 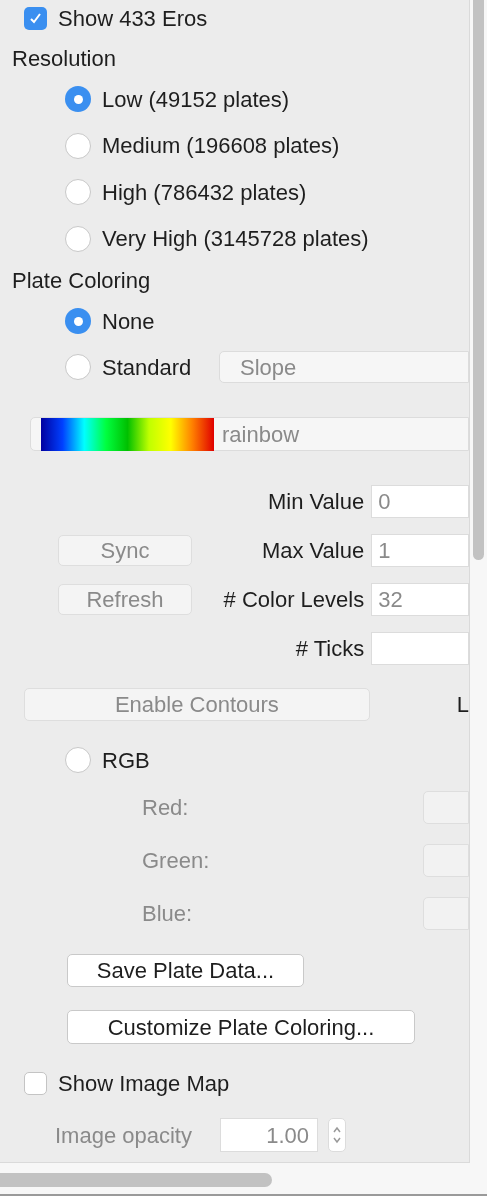 I want to click on label: L, so click(x=462, y=705).